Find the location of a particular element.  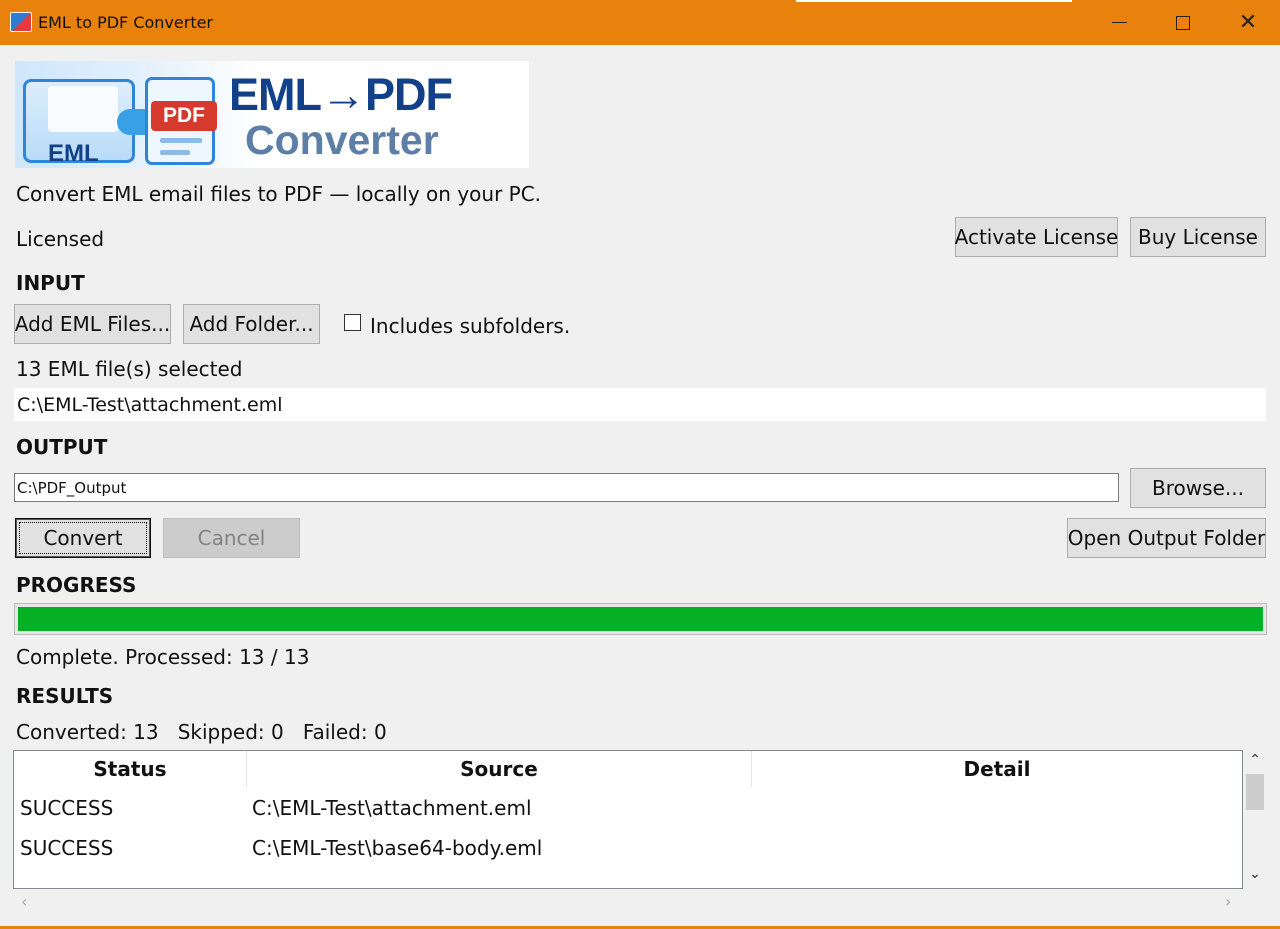

maximize-icon is located at coordinates (1183, 22).